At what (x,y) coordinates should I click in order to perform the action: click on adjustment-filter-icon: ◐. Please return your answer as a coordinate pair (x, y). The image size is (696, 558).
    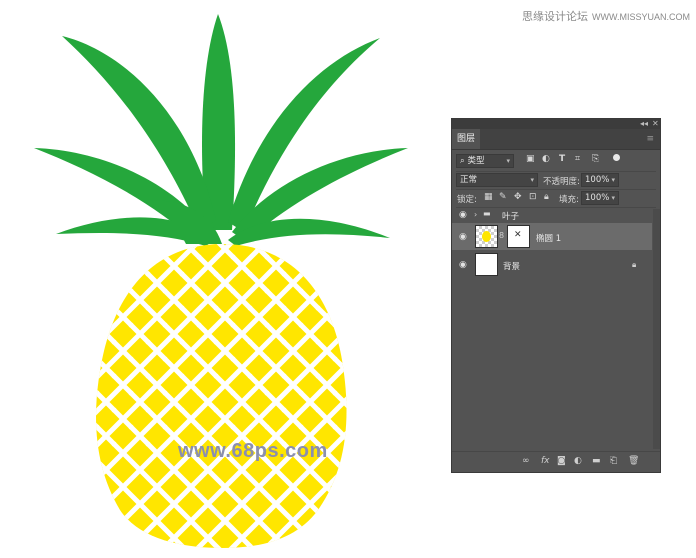
    Looking at the image, I should click on (546, 159).